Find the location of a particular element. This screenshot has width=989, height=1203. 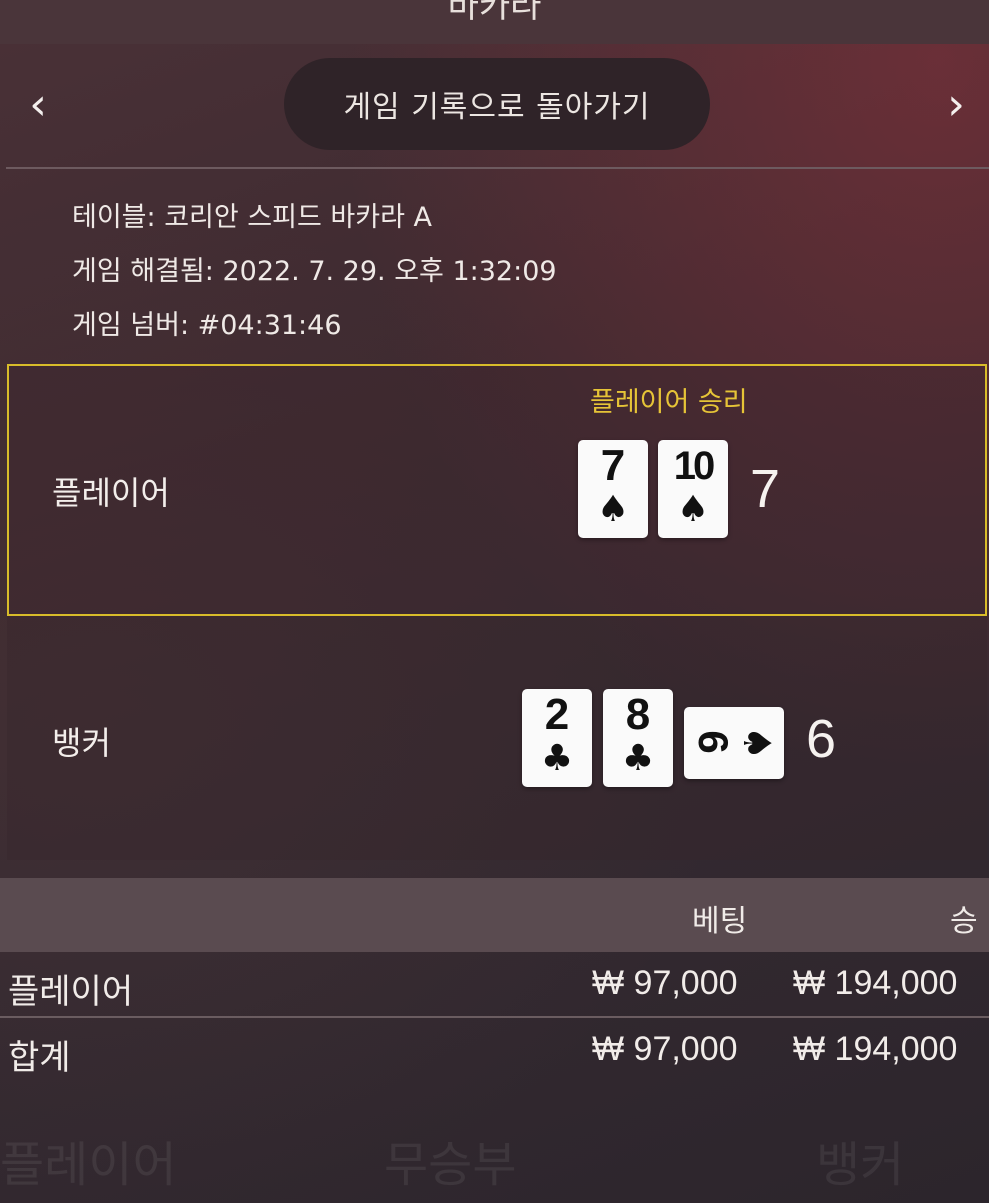

app-header: 바카라 is located at coordinates (494, 22).